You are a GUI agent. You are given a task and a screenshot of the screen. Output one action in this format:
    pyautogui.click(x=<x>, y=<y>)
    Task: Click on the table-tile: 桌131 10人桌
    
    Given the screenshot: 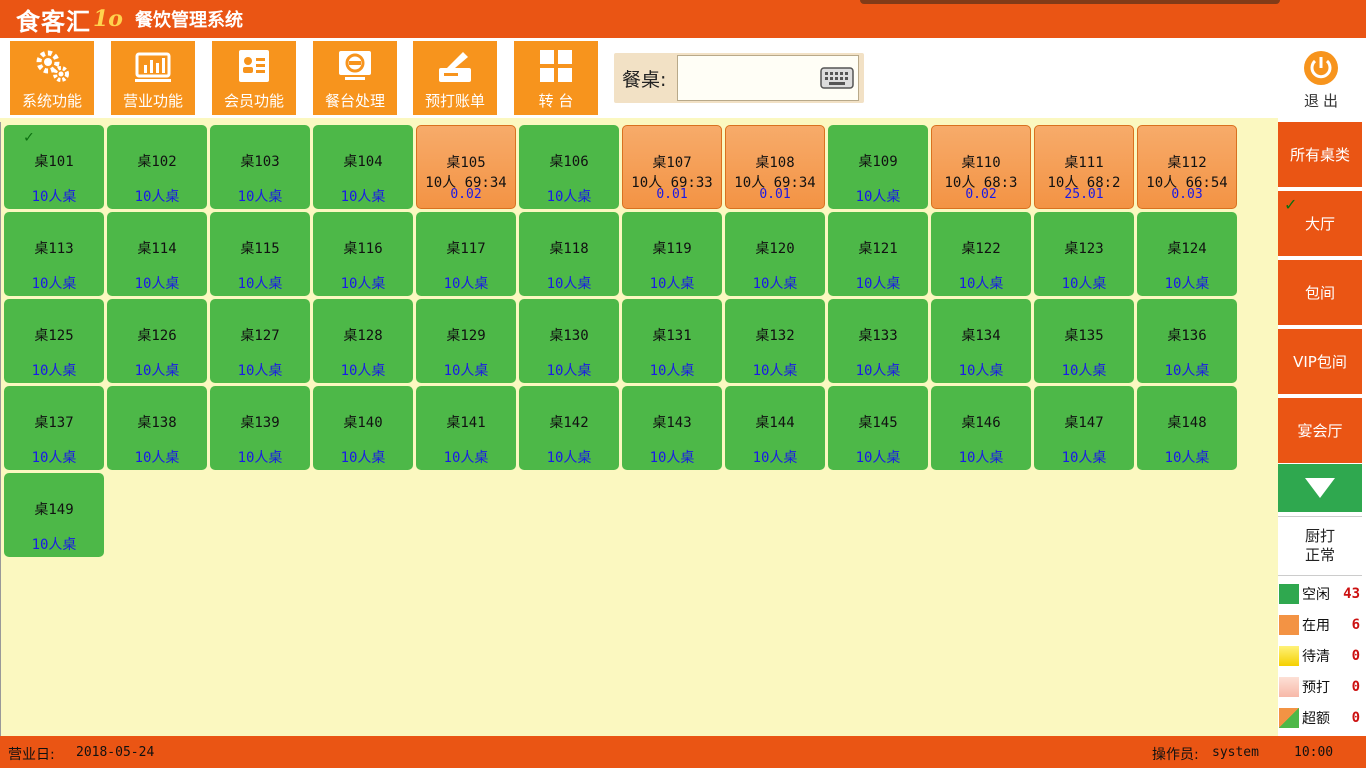 What is the action you would take?
    pyautogui.click(x=672, y=341)
    